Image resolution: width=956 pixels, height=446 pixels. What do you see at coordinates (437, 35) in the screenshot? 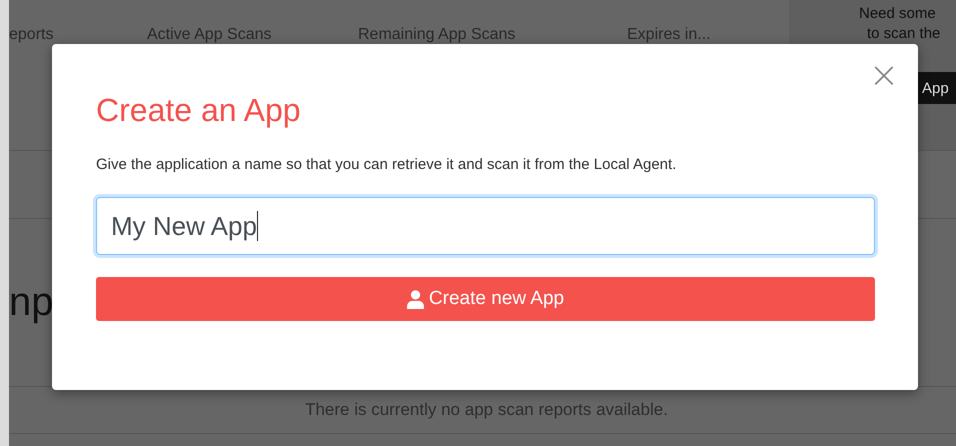
I see `column-heading: Remaining App Scans` at bounding box center [437, 35].